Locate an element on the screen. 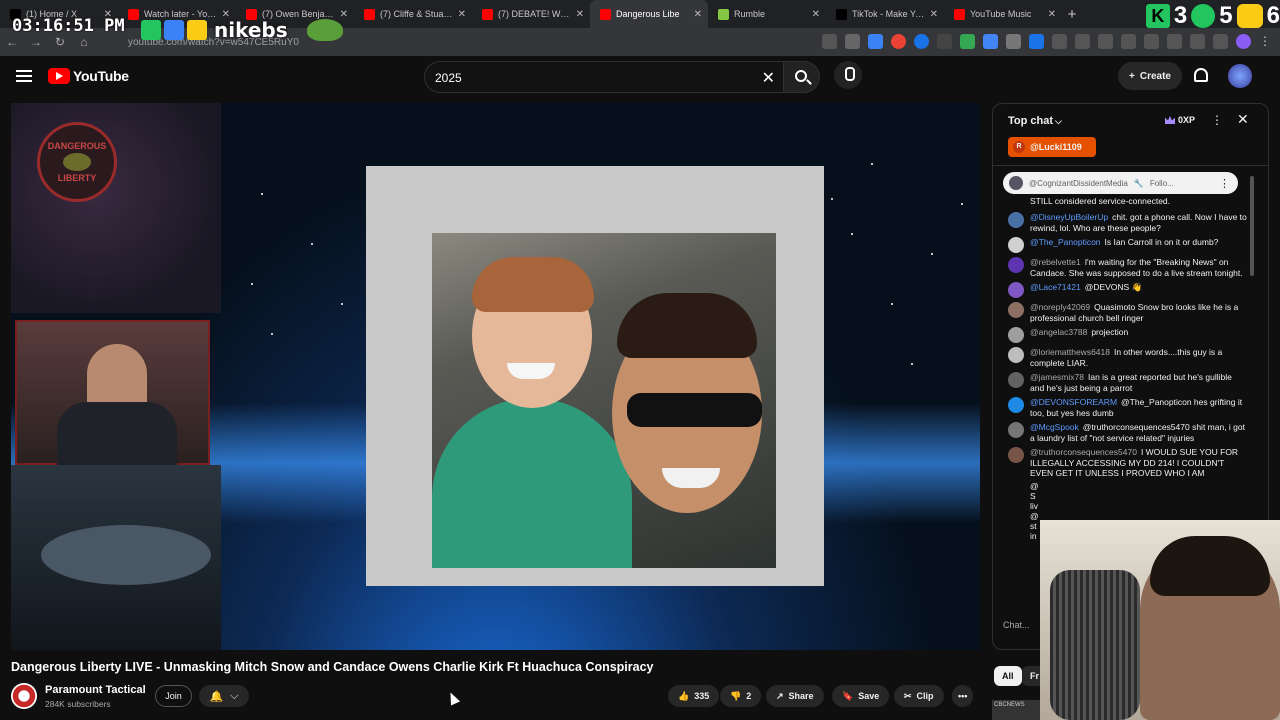  search-input: 2025 ✕ is located at coordinates (604, 77).